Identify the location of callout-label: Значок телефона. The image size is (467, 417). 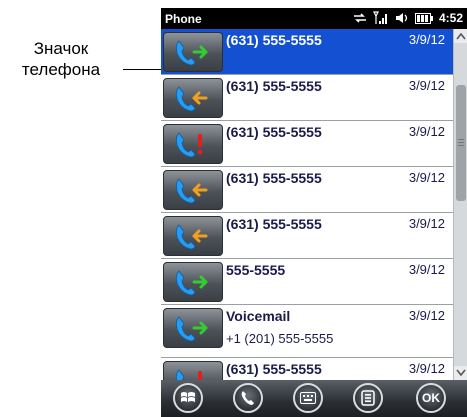
(61, 59).